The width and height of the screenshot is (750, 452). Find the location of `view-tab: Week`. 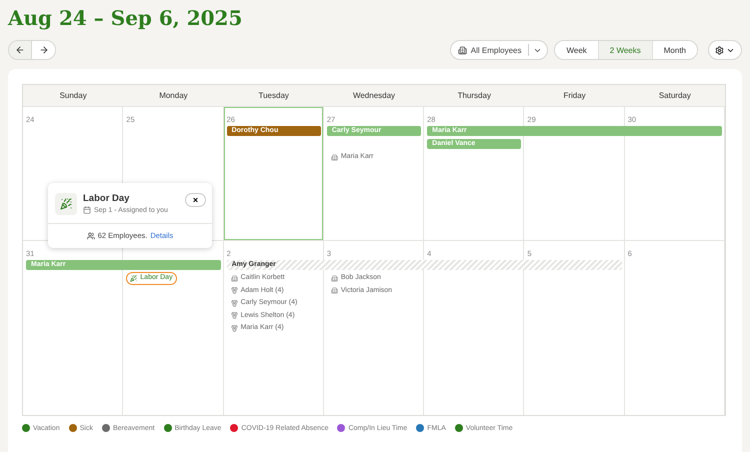

view-tab: Week is located at coordinates (577, 50).